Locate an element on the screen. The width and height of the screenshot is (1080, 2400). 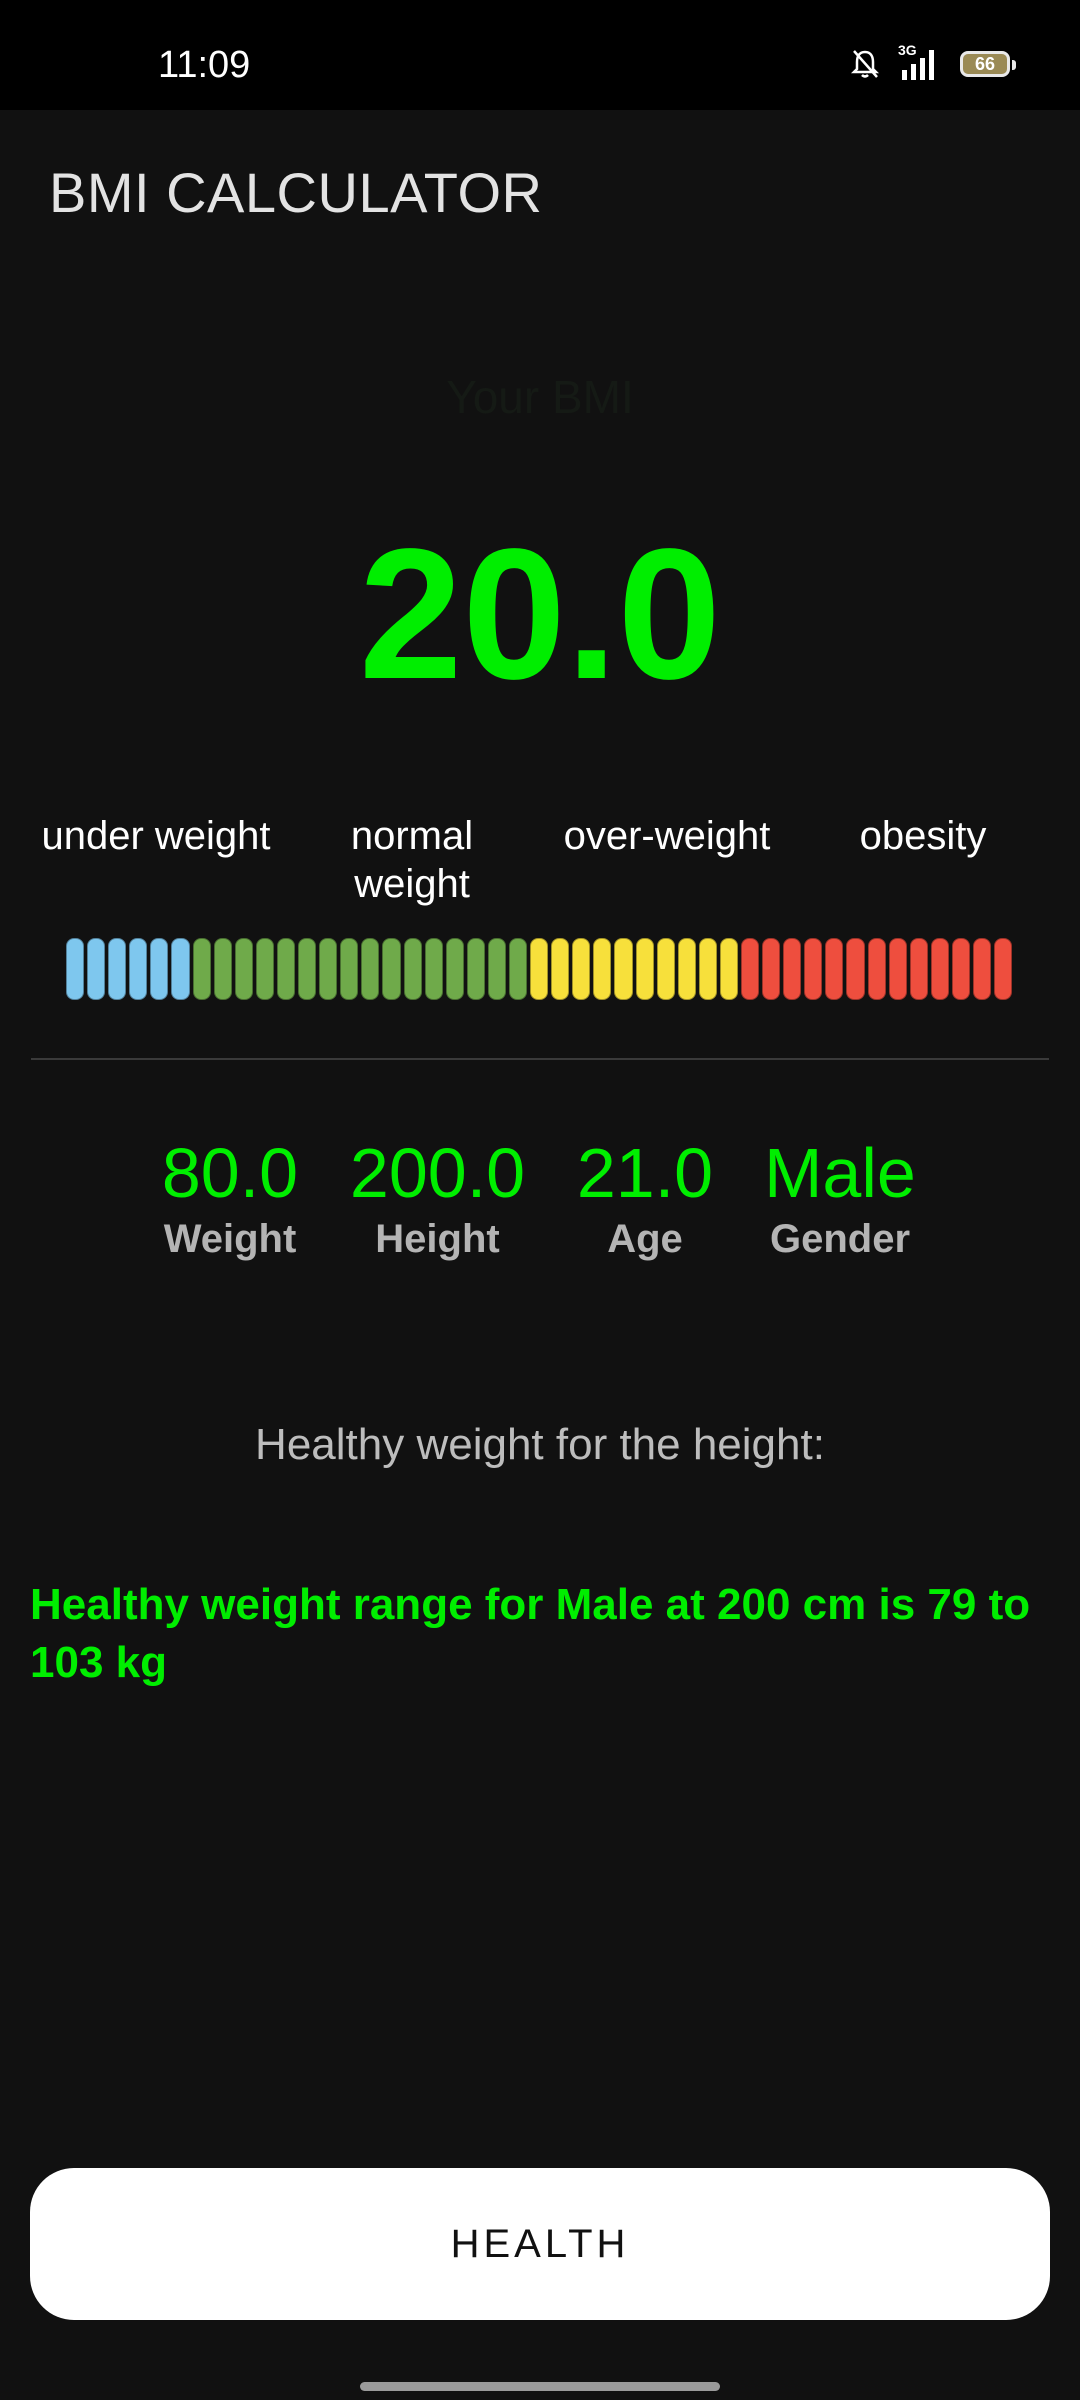
your-bmi-heading: Your BMI is located at coordinates (540, 397).